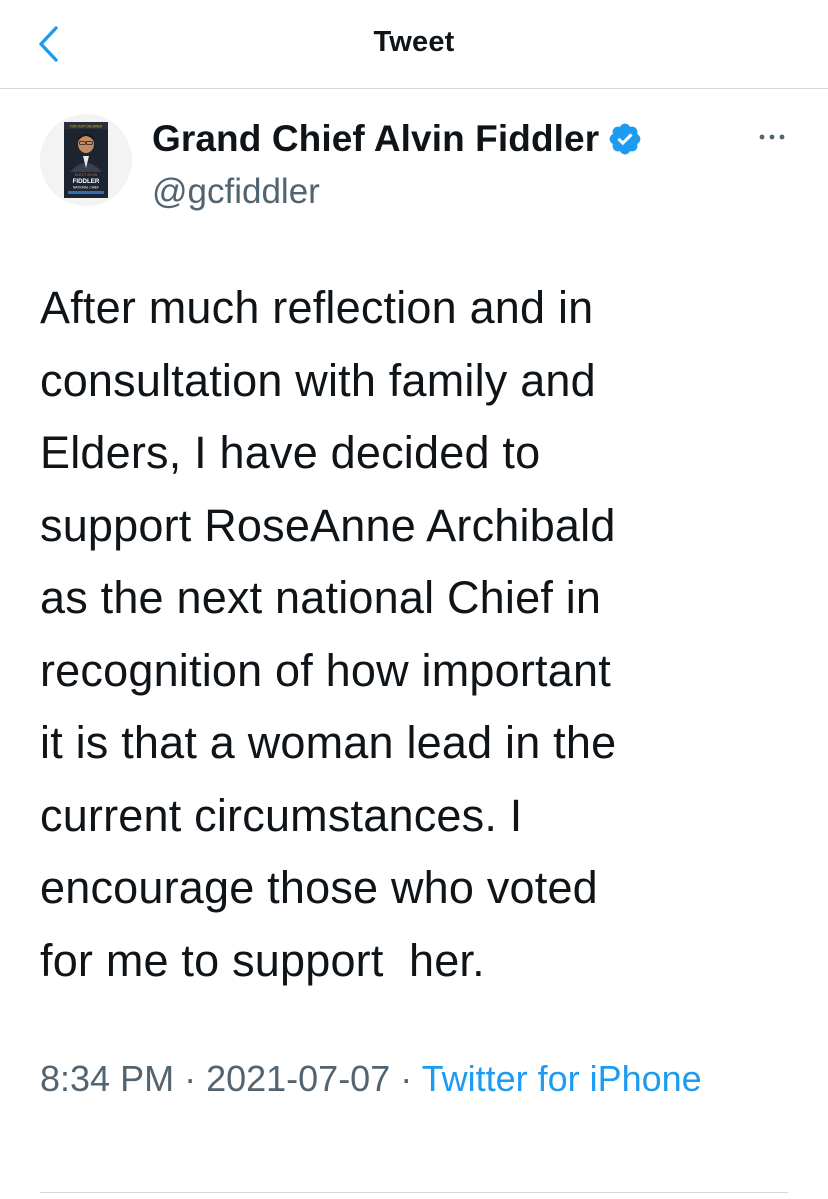 This screenshot has height=1199, width=828. I want to click on avatar-top-text: FOR OUR CHILDREN, so click(86, 127).